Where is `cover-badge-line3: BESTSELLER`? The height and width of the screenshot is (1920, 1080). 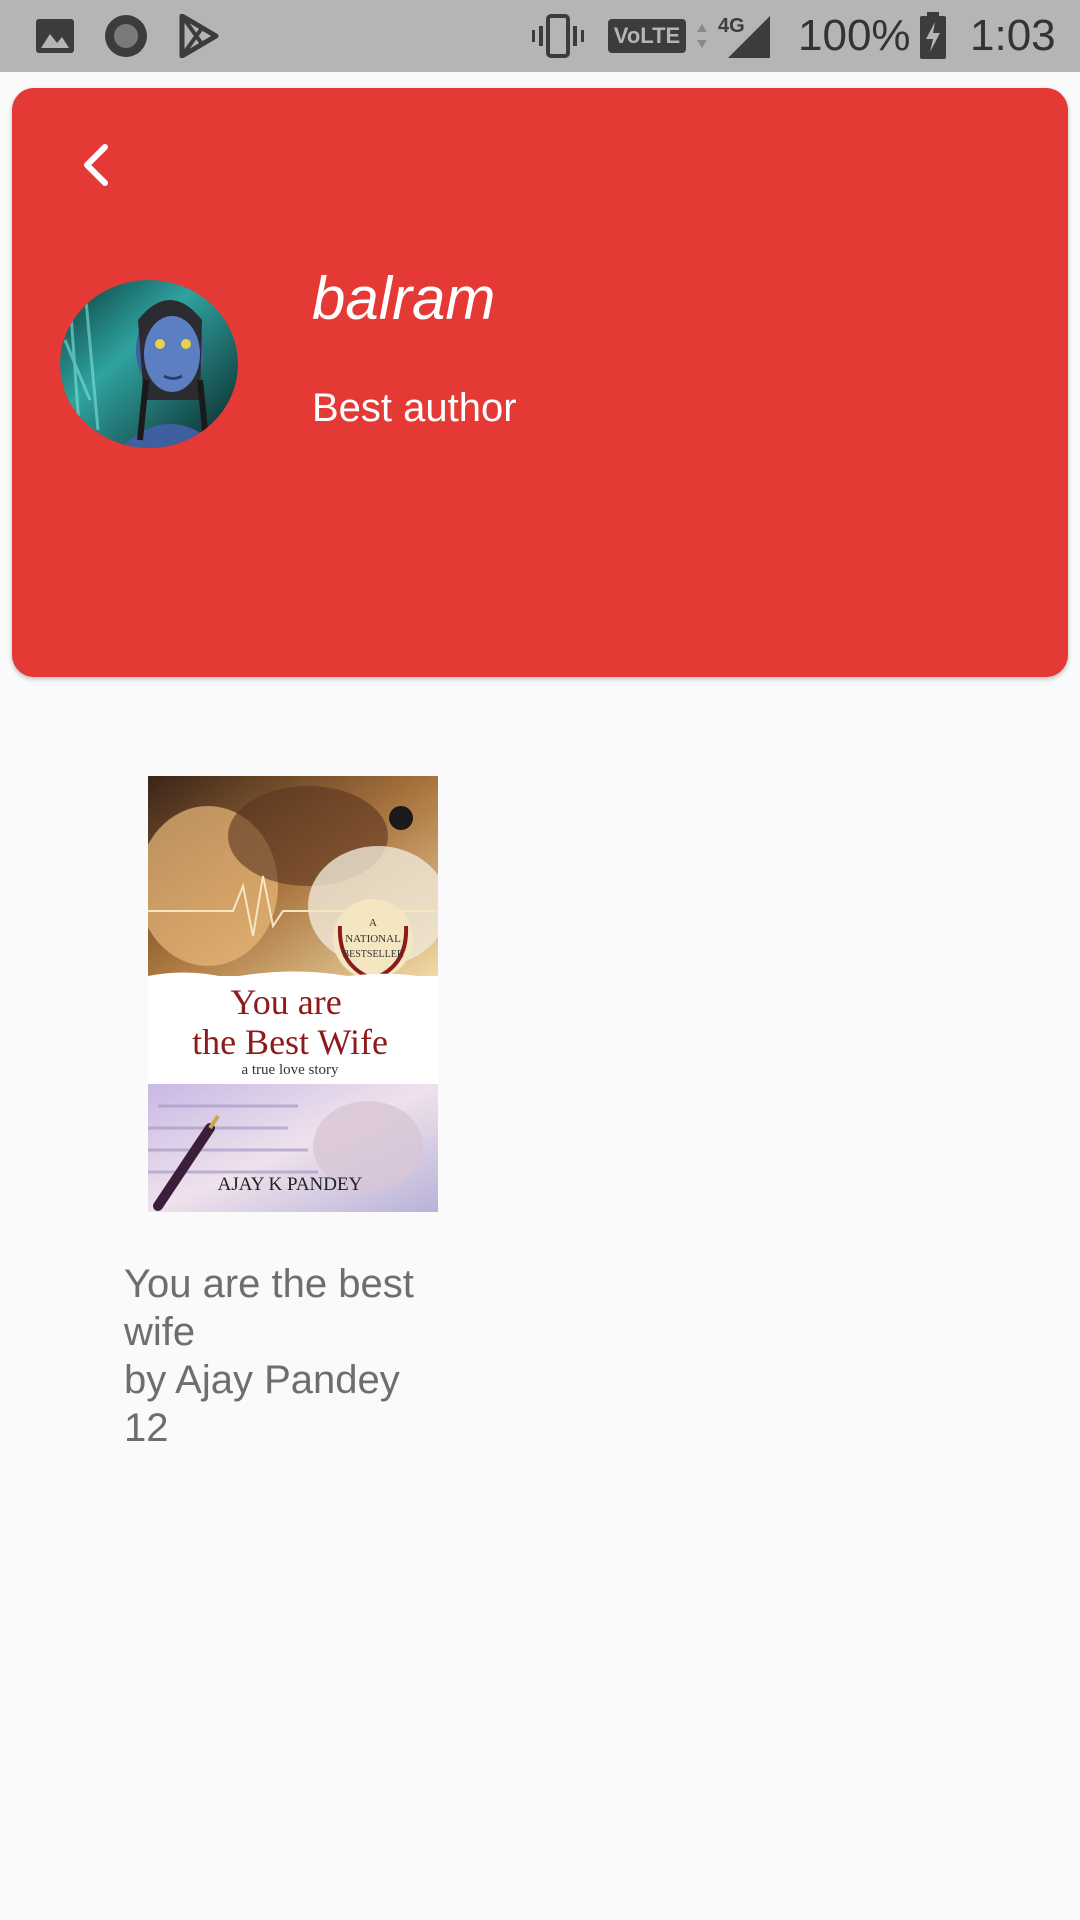 cover-badge-line3: BESTSELLER is located at coordinates (372, 954).